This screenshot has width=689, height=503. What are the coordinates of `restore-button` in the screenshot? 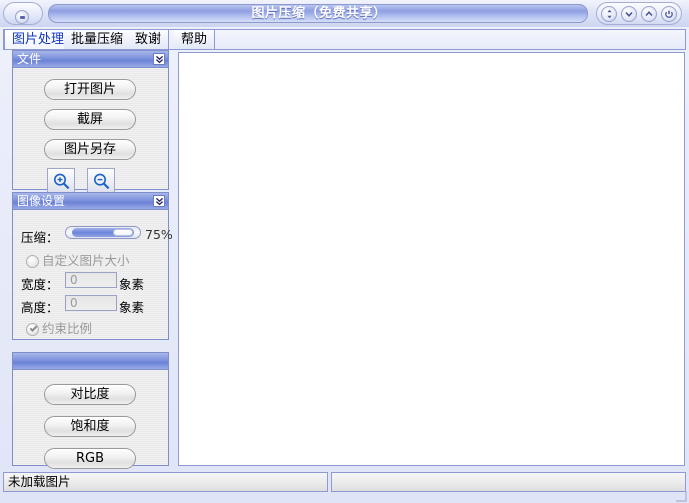 It's located at (609, 14).